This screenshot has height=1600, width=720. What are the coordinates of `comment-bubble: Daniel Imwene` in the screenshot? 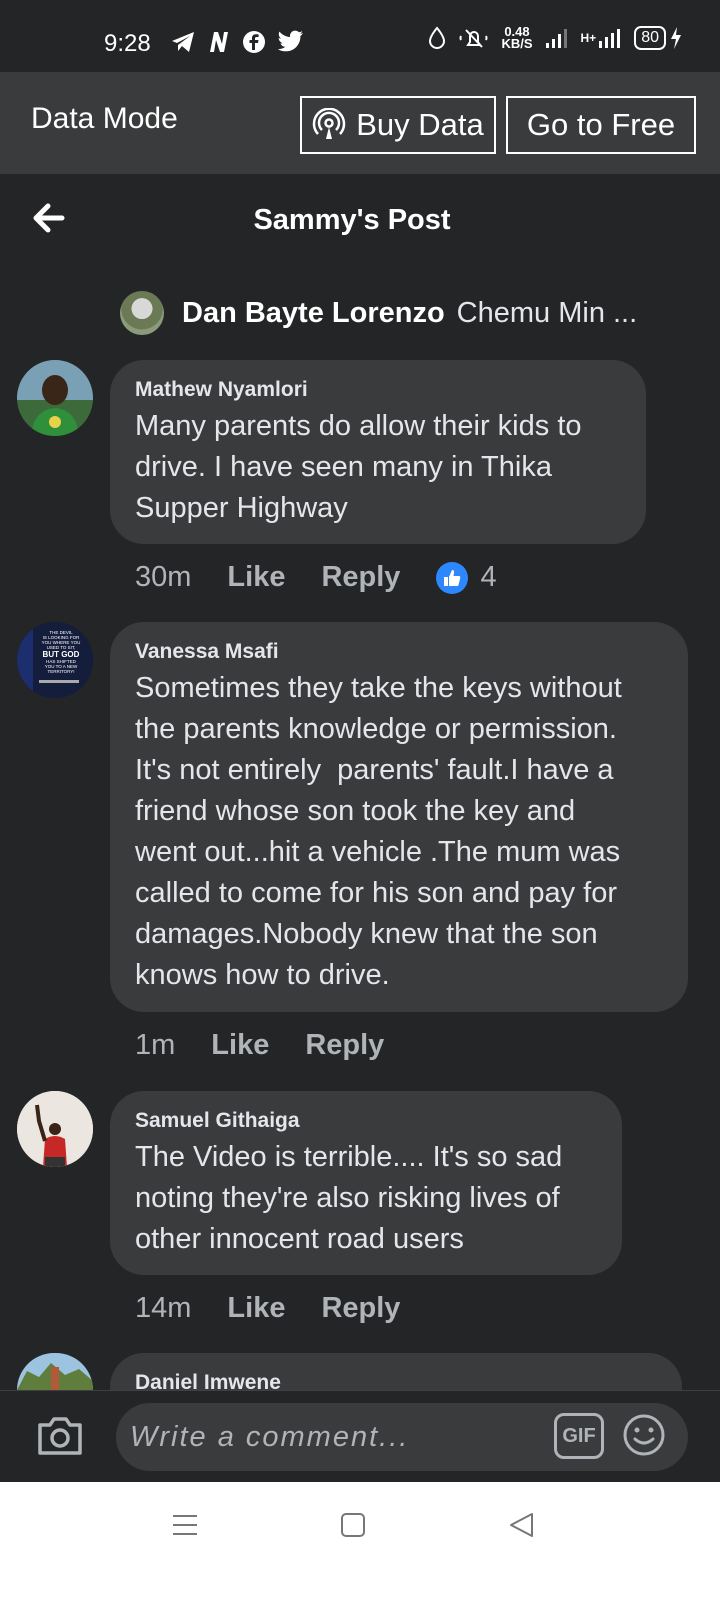 It's located at (396, 1371).